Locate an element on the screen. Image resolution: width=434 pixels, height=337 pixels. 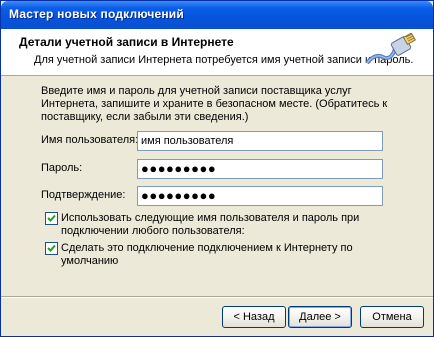
footer-divider is located at coordinates (217, 297).